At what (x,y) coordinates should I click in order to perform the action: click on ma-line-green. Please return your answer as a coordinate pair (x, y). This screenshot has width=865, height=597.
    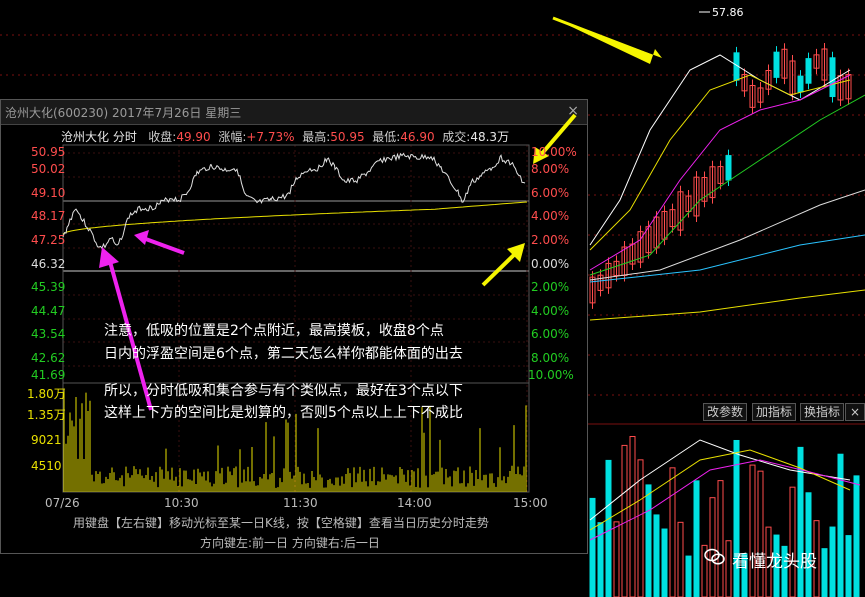
    Looking at the image, I should click on (727, 185).